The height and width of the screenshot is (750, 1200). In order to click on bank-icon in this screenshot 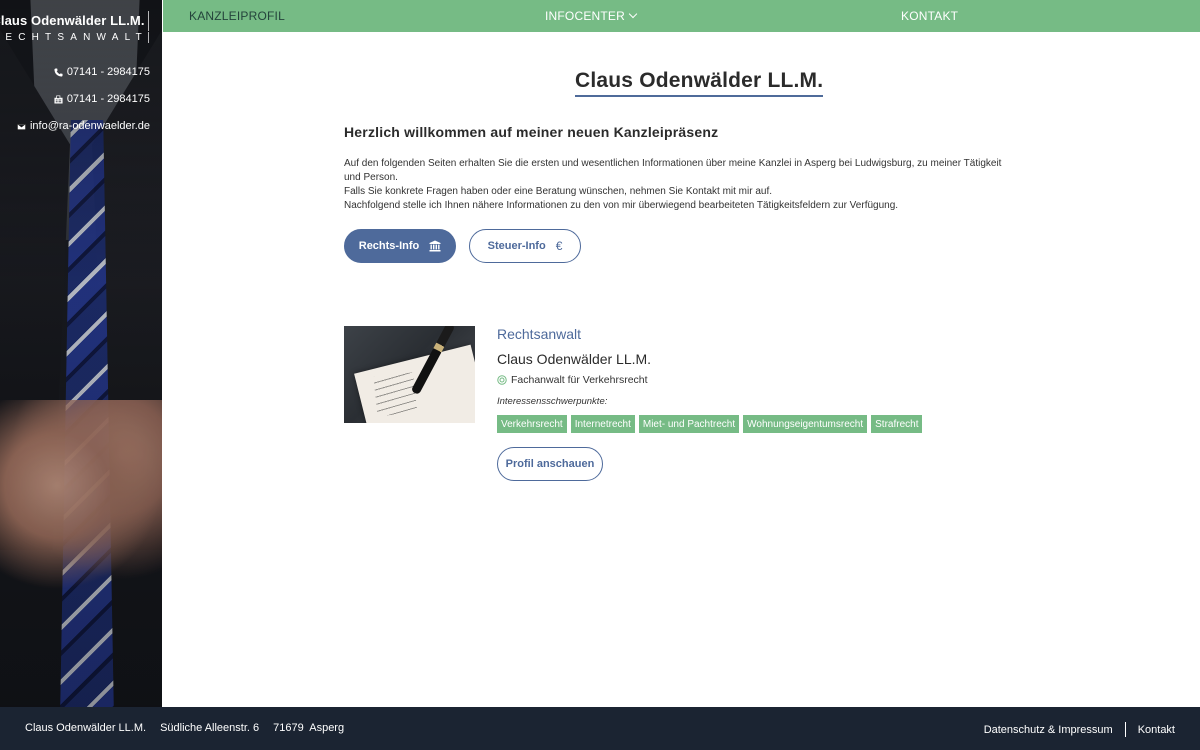, I will do `click(435, 246)`.